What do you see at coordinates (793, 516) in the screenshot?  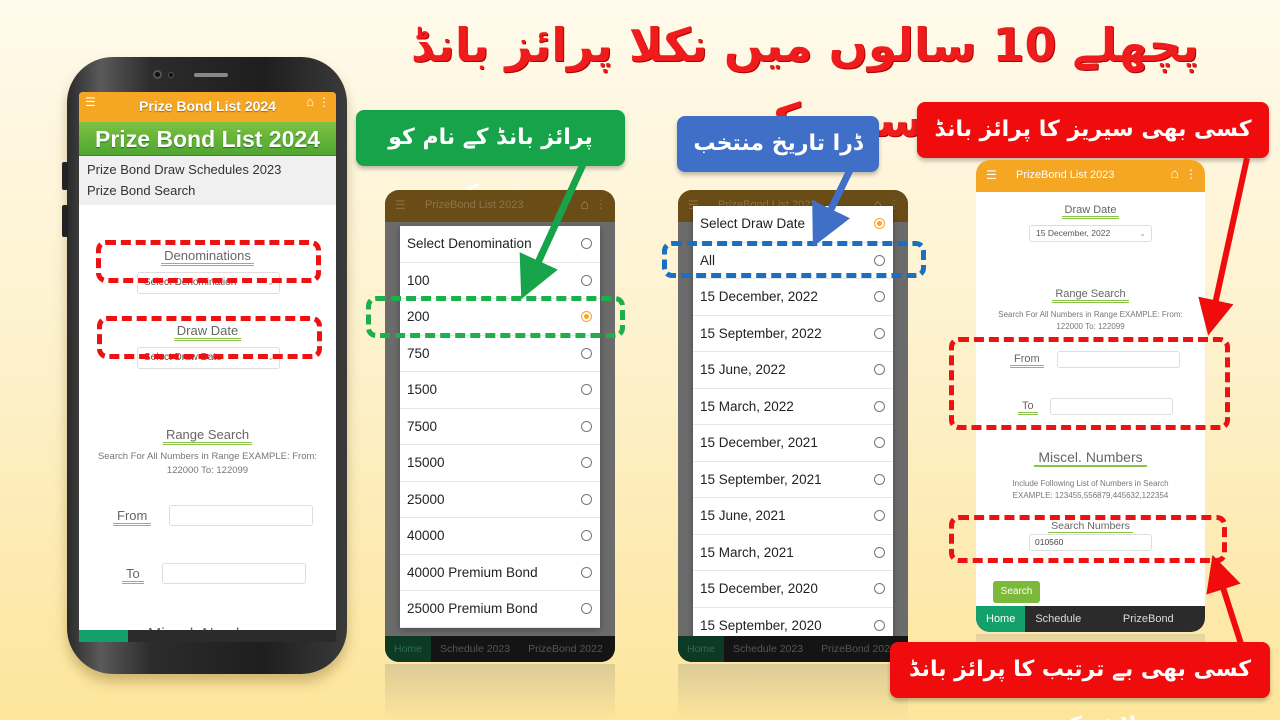 I see `dialog-option: 15 June, 2021` at bounding box center [793, 516].